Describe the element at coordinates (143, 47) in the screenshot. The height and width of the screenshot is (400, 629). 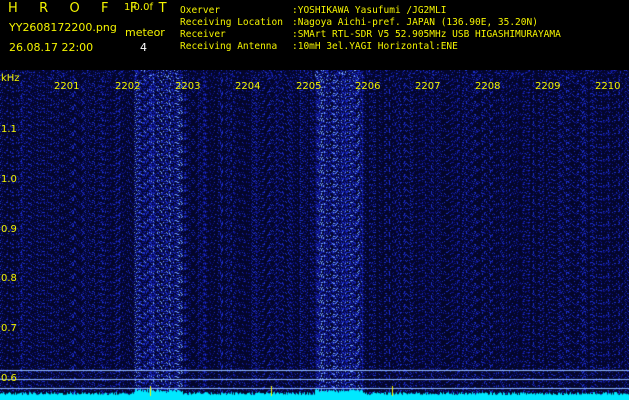
I see `meteor-count: 4` at that location.